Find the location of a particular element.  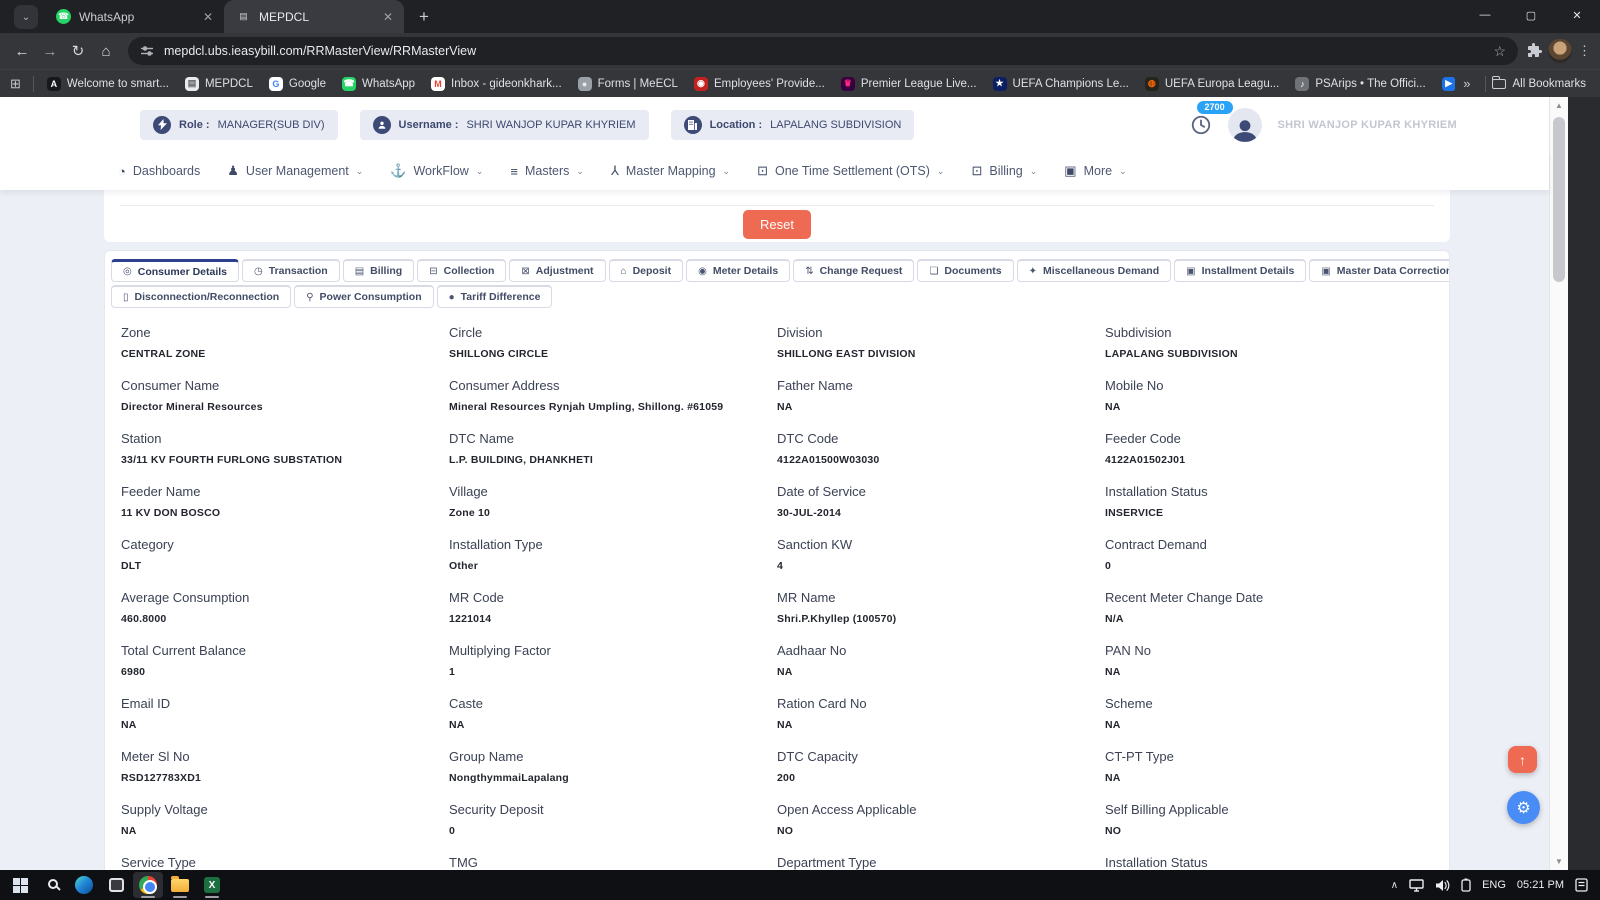

new-tab-button: + is located at coordinates (424, 17).